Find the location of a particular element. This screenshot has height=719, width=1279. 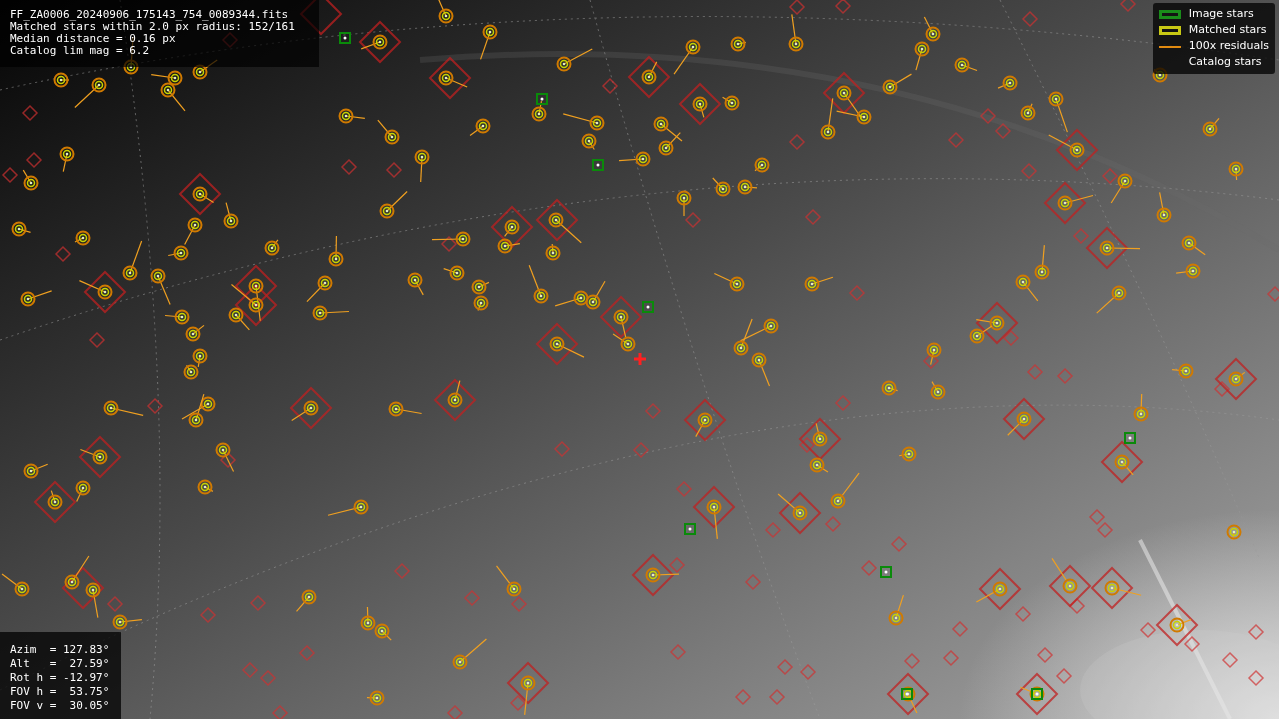

pointing-info-line: Alt = 27.59° is located at coordinates (60, 664).